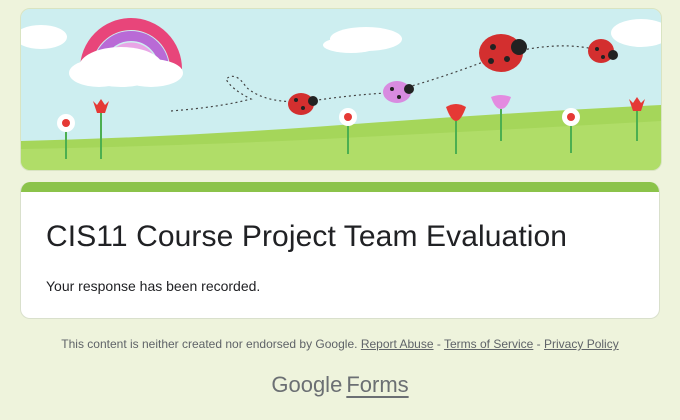 This screenshot has width=680, height=420. I want to click on confirmation-message: Your response has been recorded., so click(153, 286).